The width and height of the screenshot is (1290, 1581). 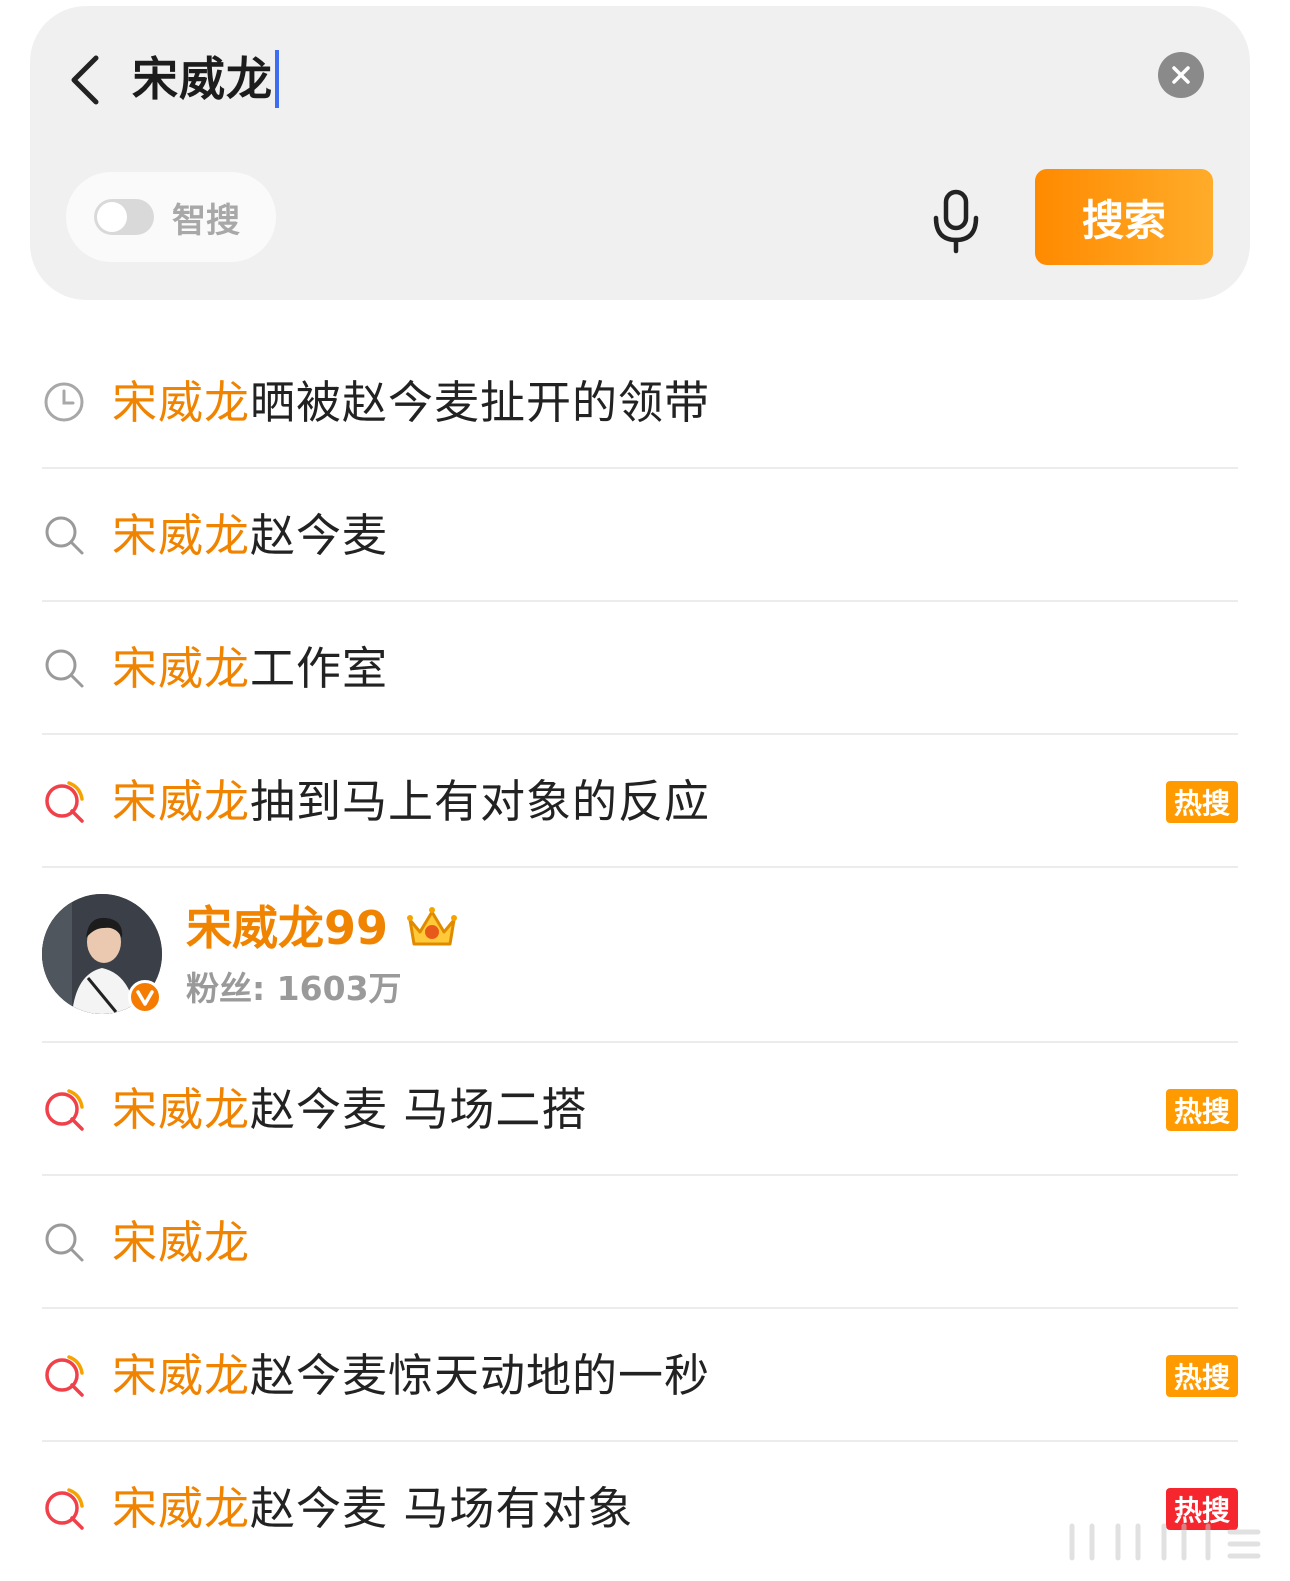 What do you see at coordinates (432, 926) in the screenshot?
I see `crown-icon` at bounding box center [432, 926].